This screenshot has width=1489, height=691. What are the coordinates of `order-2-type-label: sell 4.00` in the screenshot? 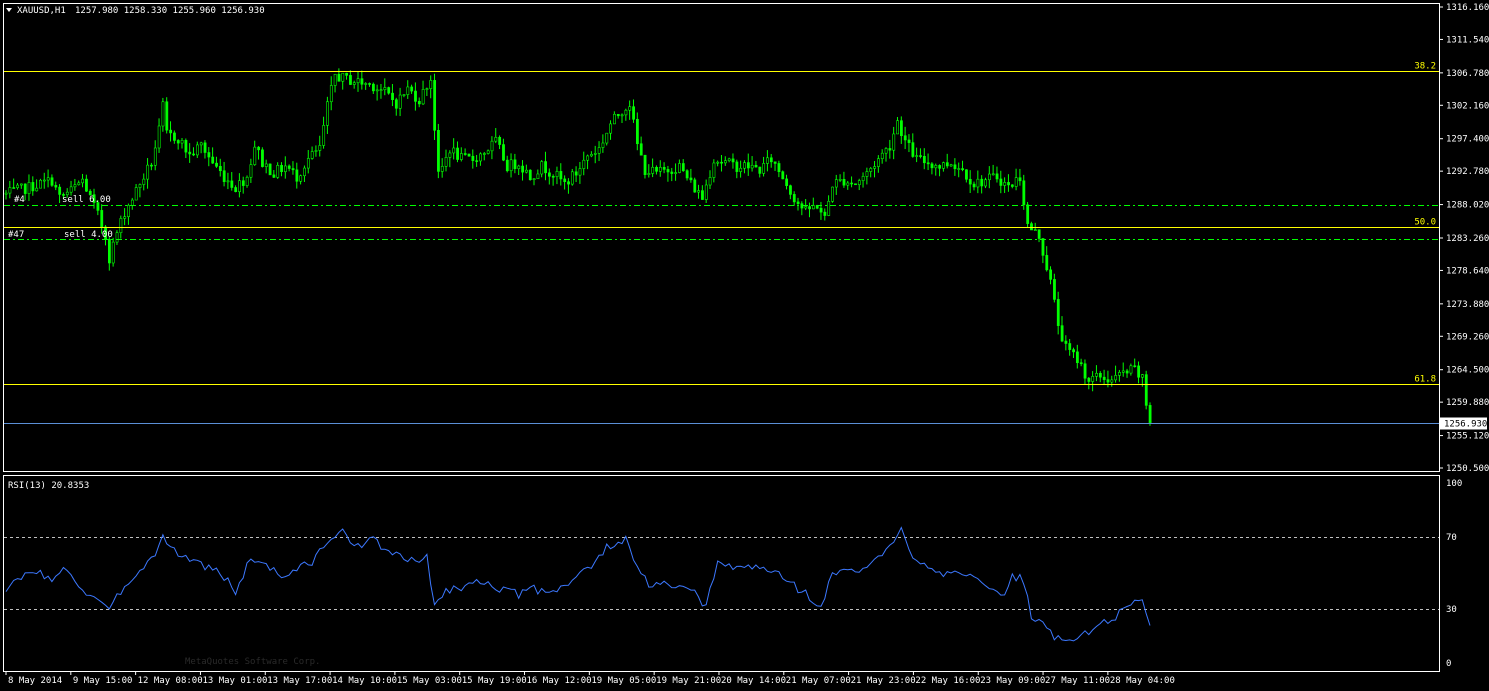 It's located at (88, 235).